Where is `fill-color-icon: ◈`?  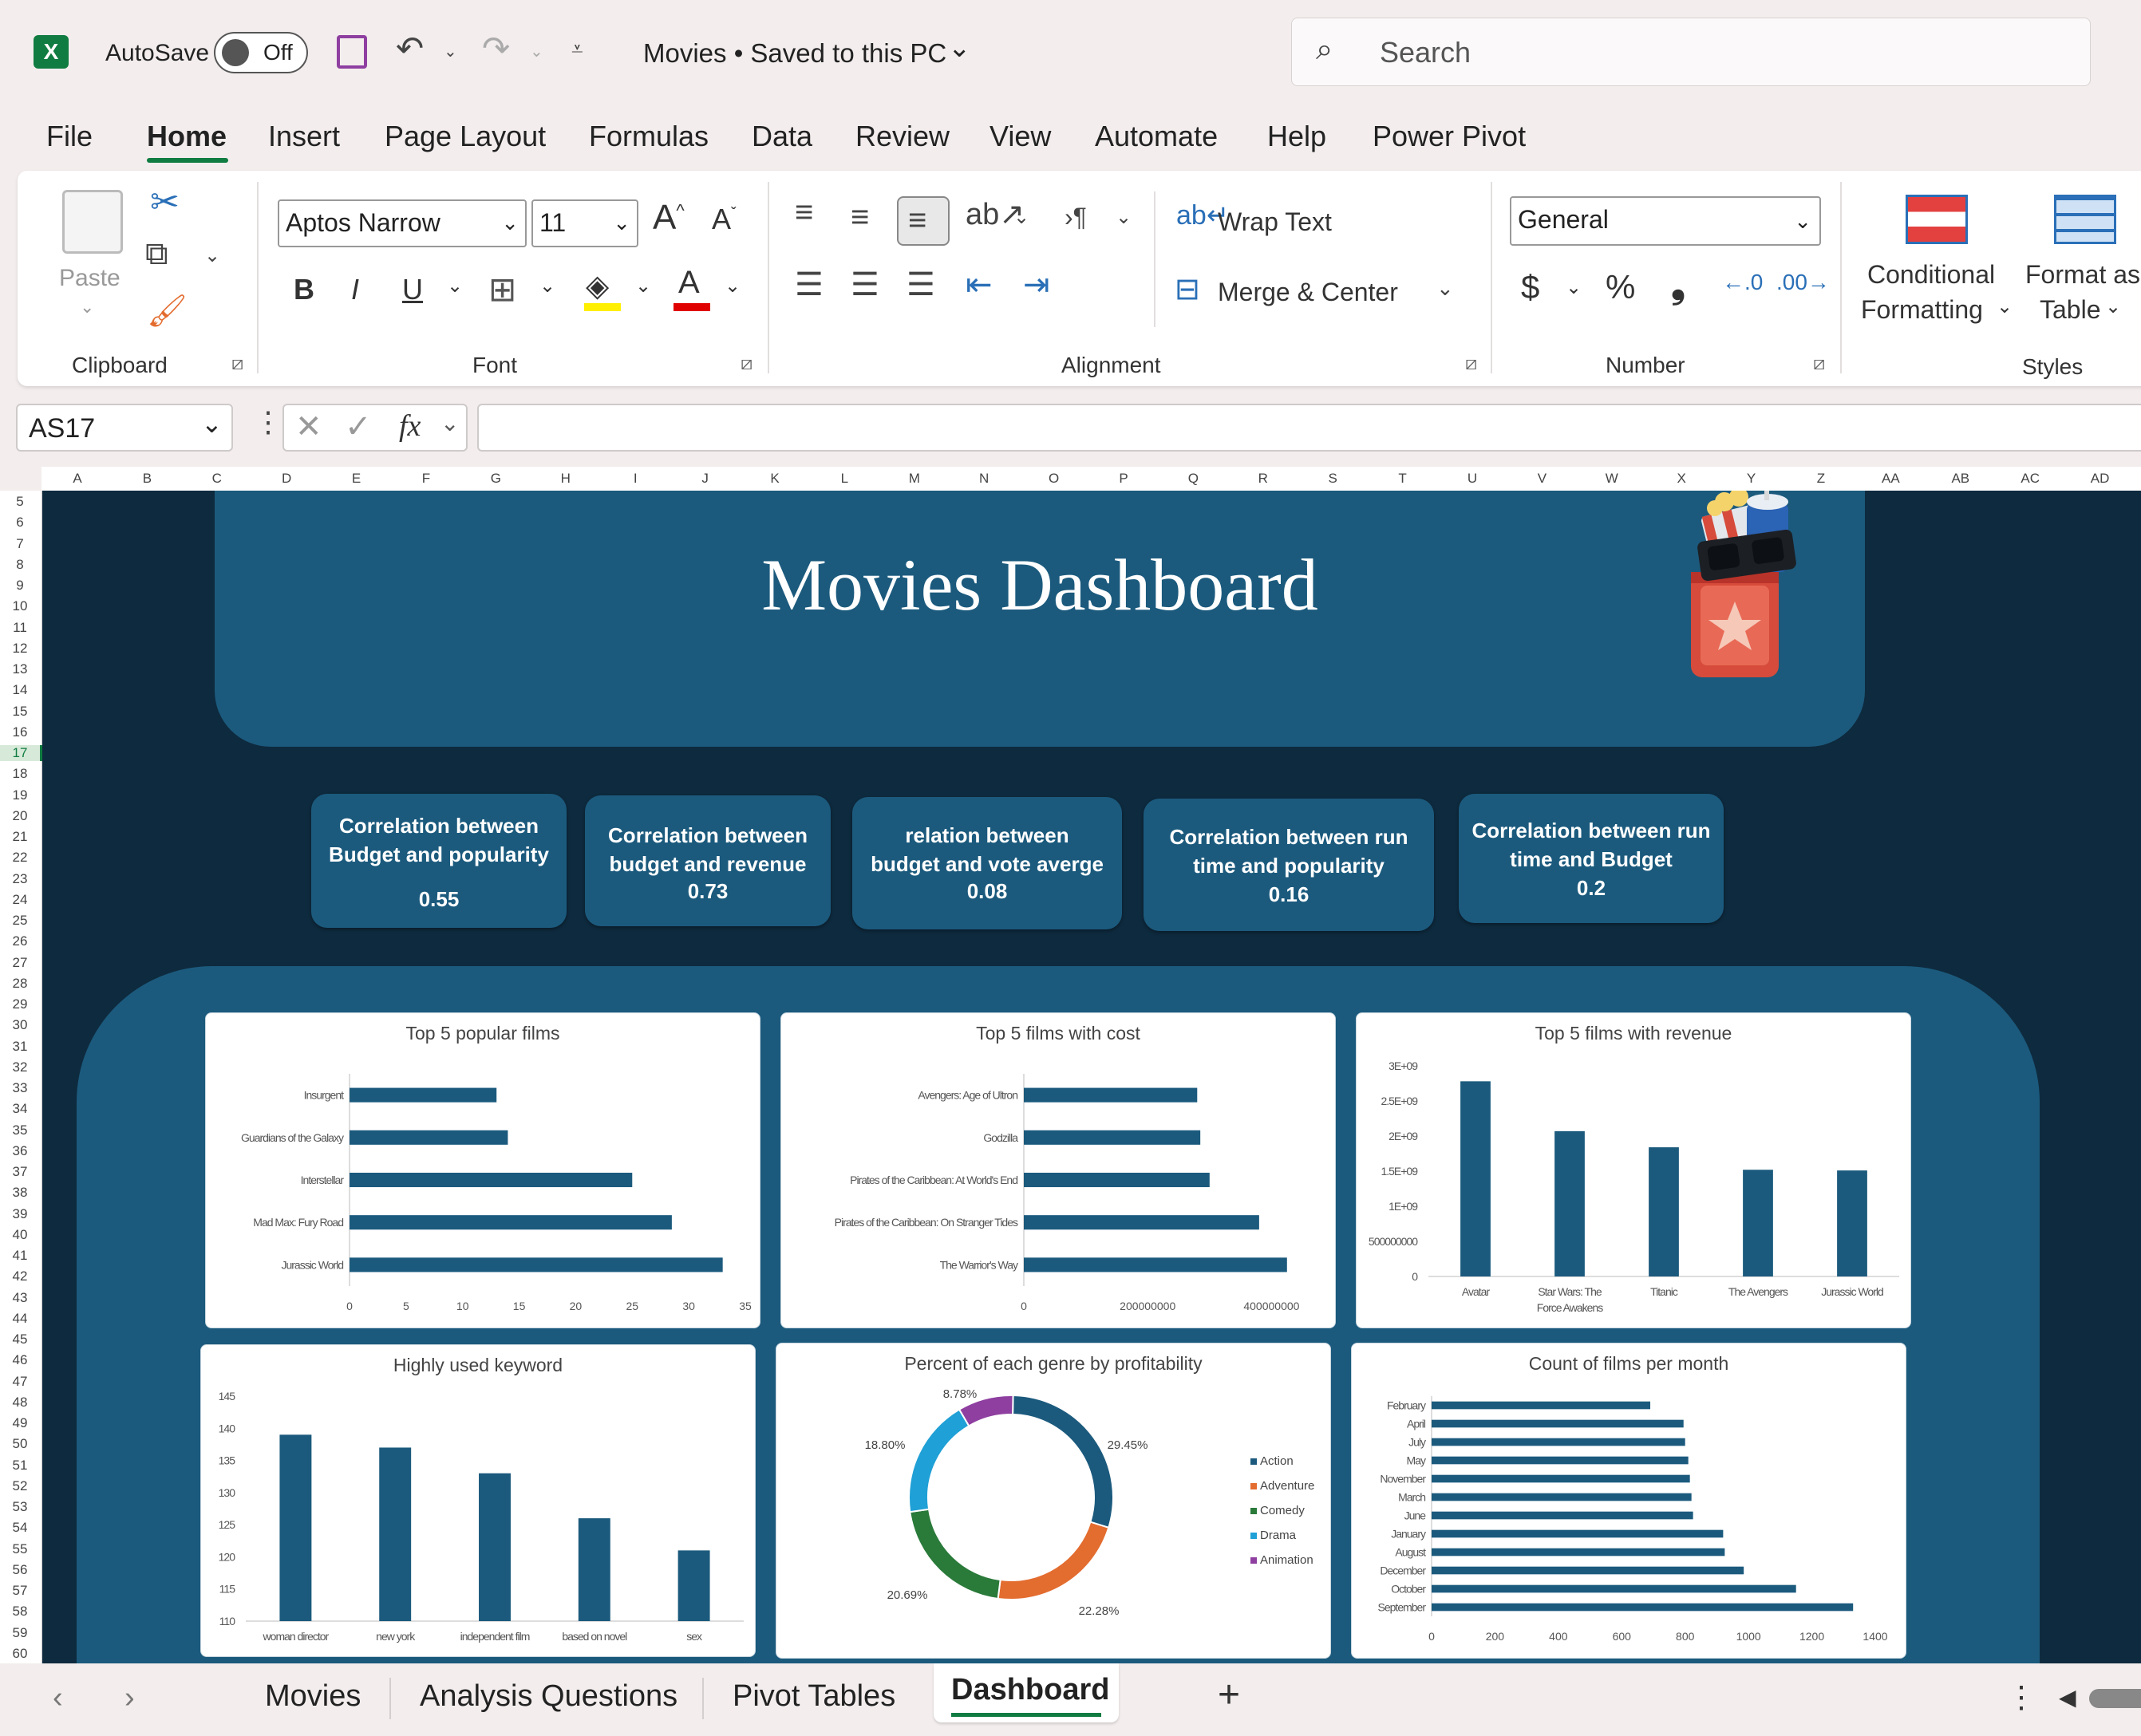
fill-color-icon: ◈ is located at coordinates (597, 286).